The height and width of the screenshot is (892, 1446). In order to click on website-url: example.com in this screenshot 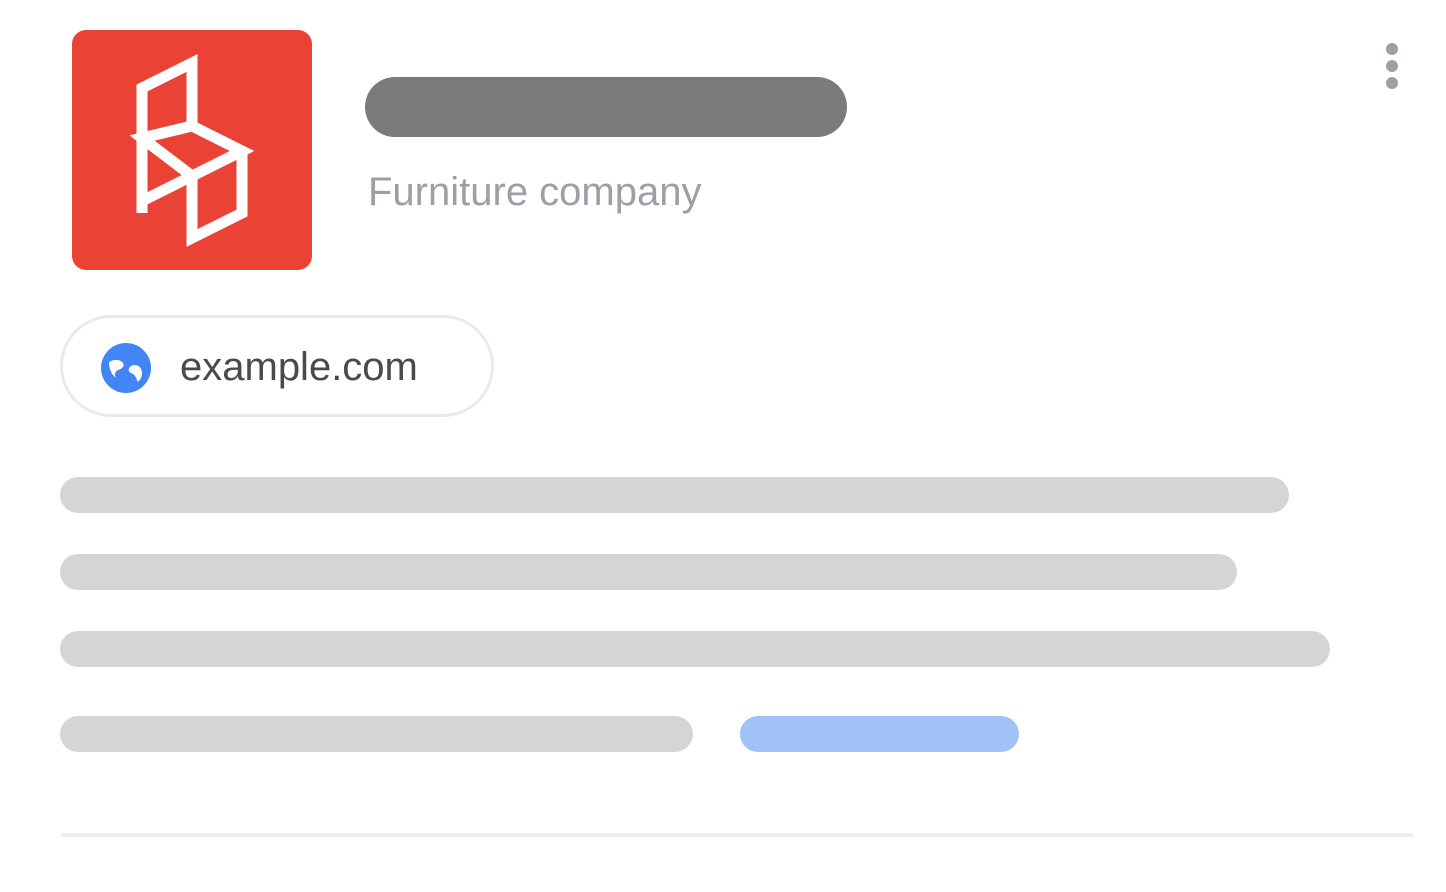, I will do `click(299, 367)`.